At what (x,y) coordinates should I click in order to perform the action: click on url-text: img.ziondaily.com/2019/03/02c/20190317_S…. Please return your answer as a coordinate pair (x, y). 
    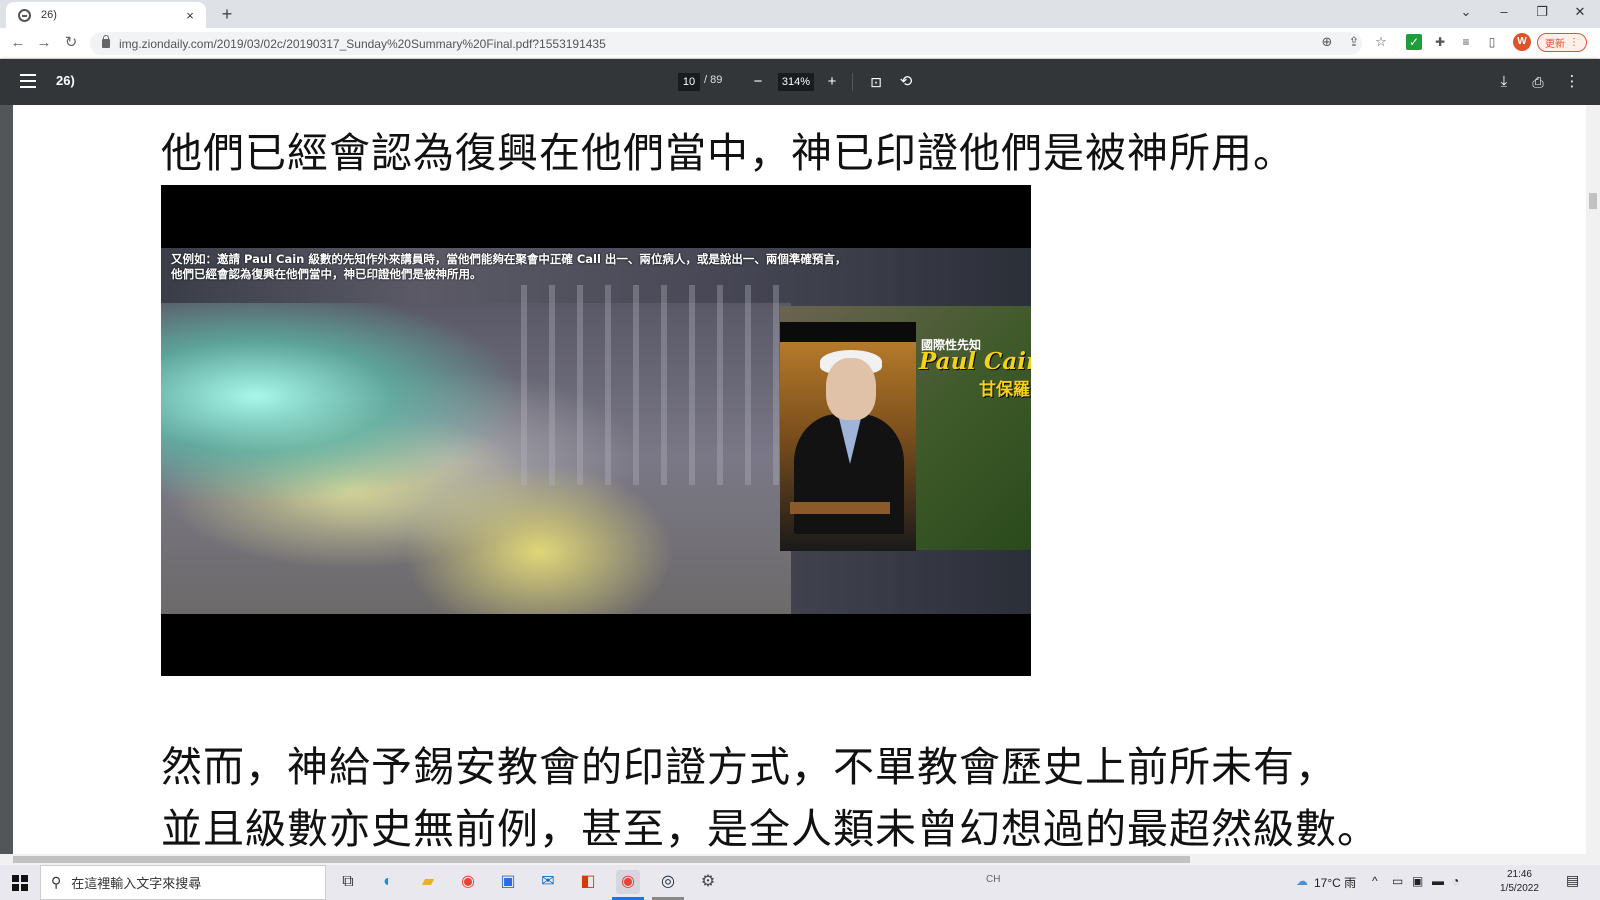
    Looking at the image, I should click on (362, 43).